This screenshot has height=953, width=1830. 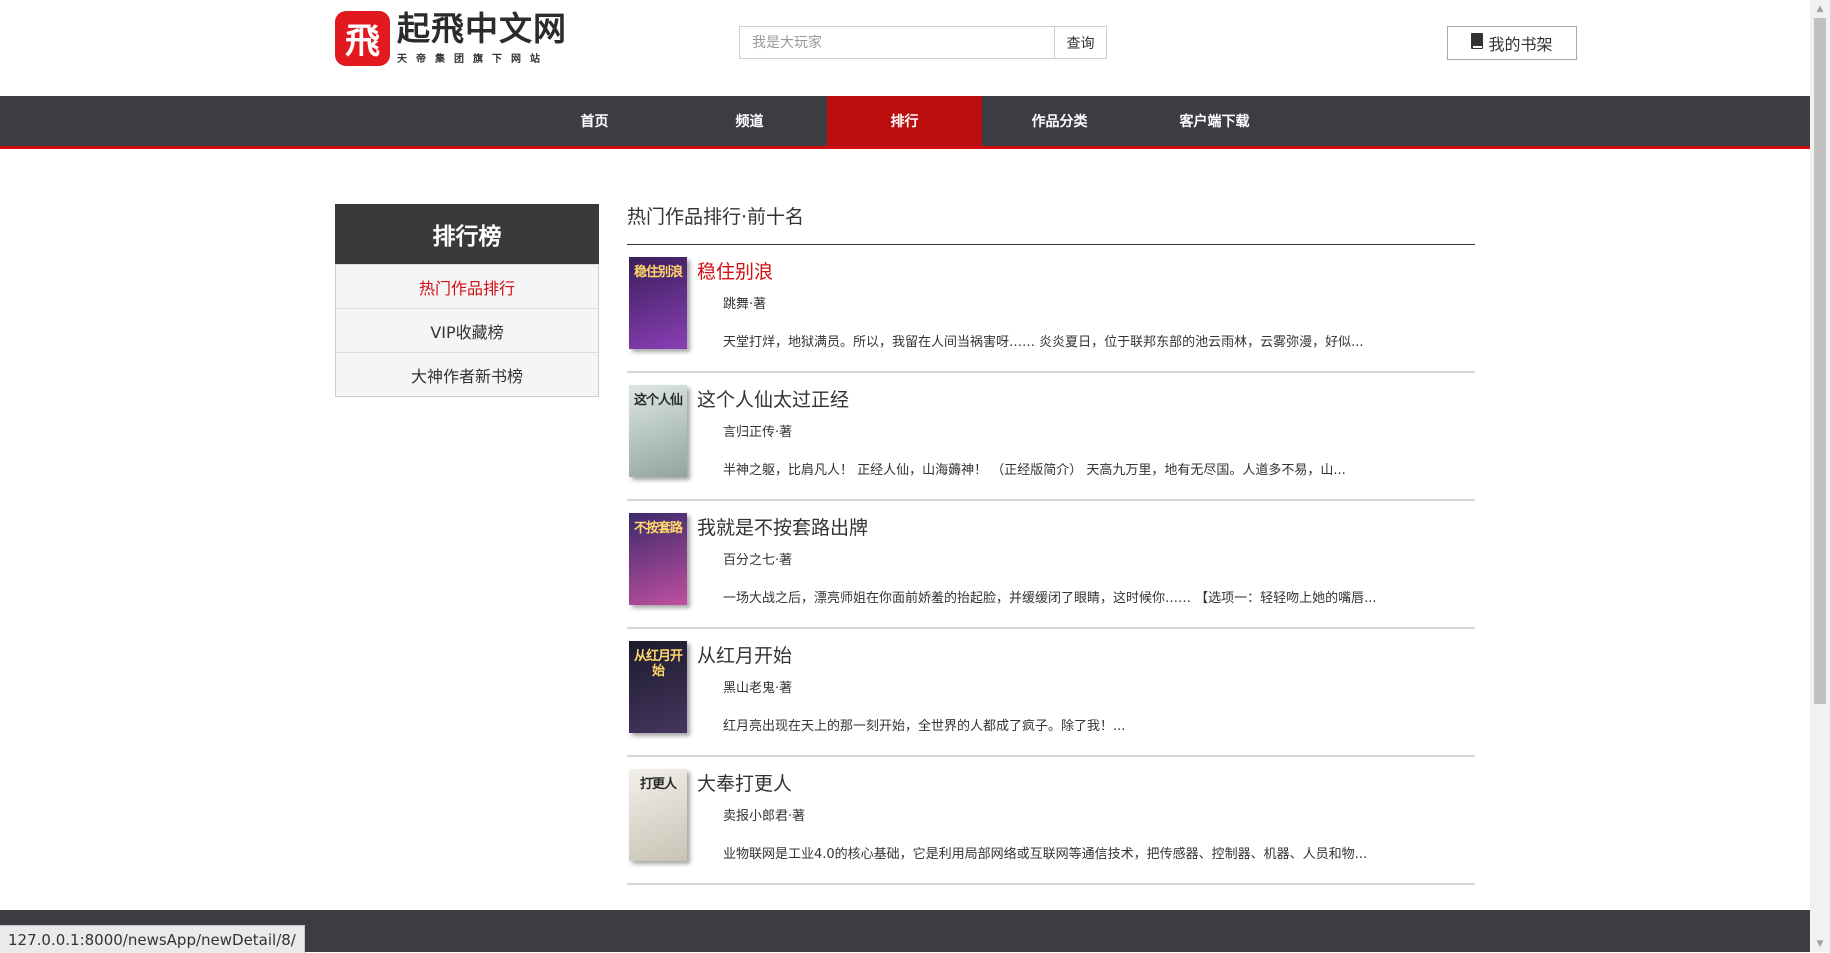 I want to click on book-author: 跳舞·著, so click(x=745, y=304).